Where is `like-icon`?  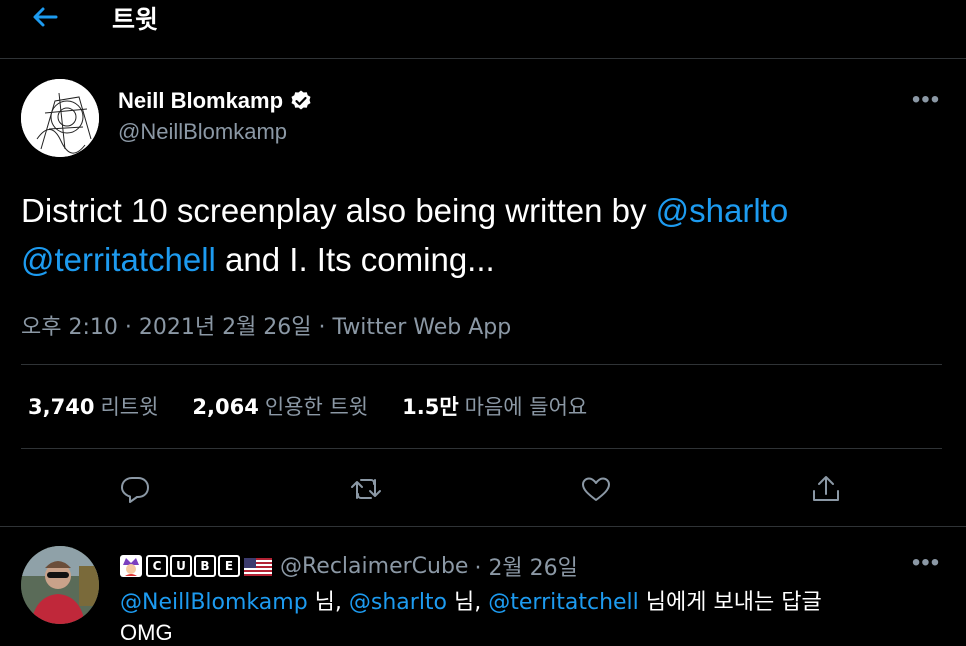 like-icon is located at coordinates (596, 489).